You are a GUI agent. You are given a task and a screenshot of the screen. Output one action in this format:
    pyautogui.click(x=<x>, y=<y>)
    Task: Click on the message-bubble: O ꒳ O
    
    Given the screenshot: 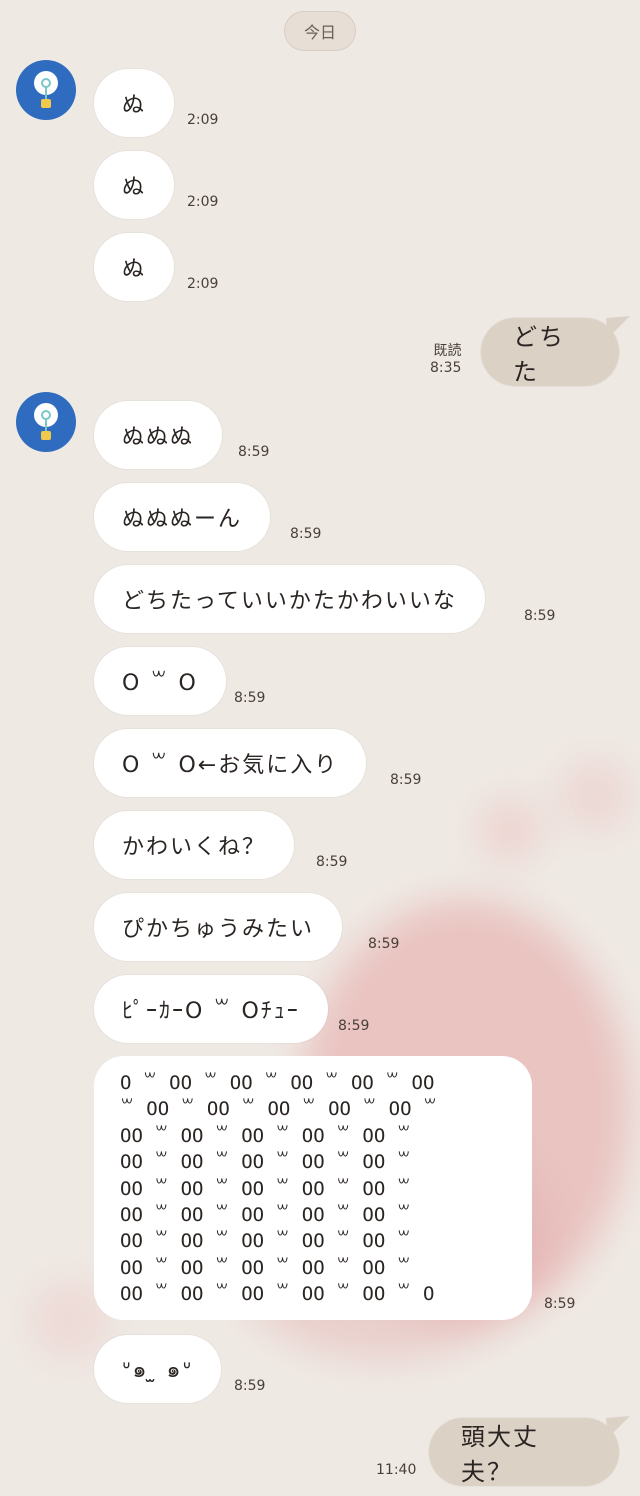 What is the action you would take?
    pyautogui.click(x=160, y=681)
    